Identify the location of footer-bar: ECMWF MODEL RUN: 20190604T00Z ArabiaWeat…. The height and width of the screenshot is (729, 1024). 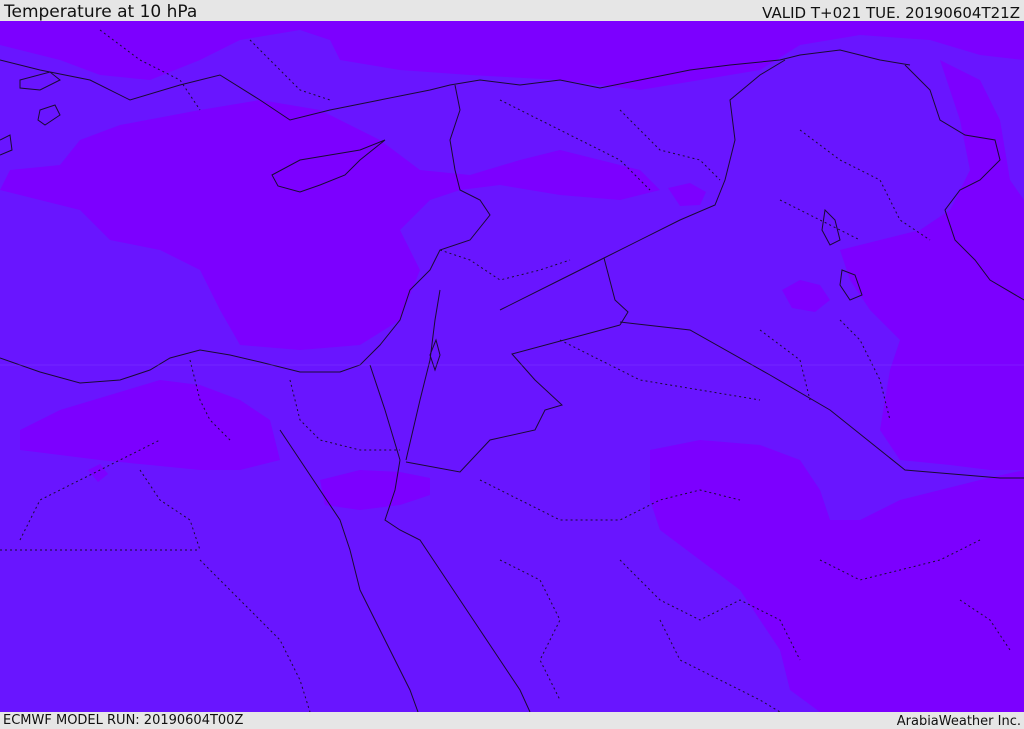
(512, 720).